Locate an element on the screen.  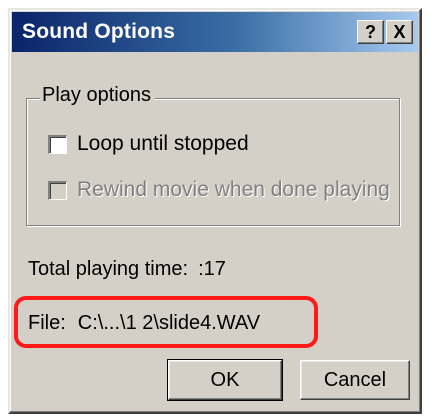
cancel-button: Cancel is located at coordinates (355, 380).